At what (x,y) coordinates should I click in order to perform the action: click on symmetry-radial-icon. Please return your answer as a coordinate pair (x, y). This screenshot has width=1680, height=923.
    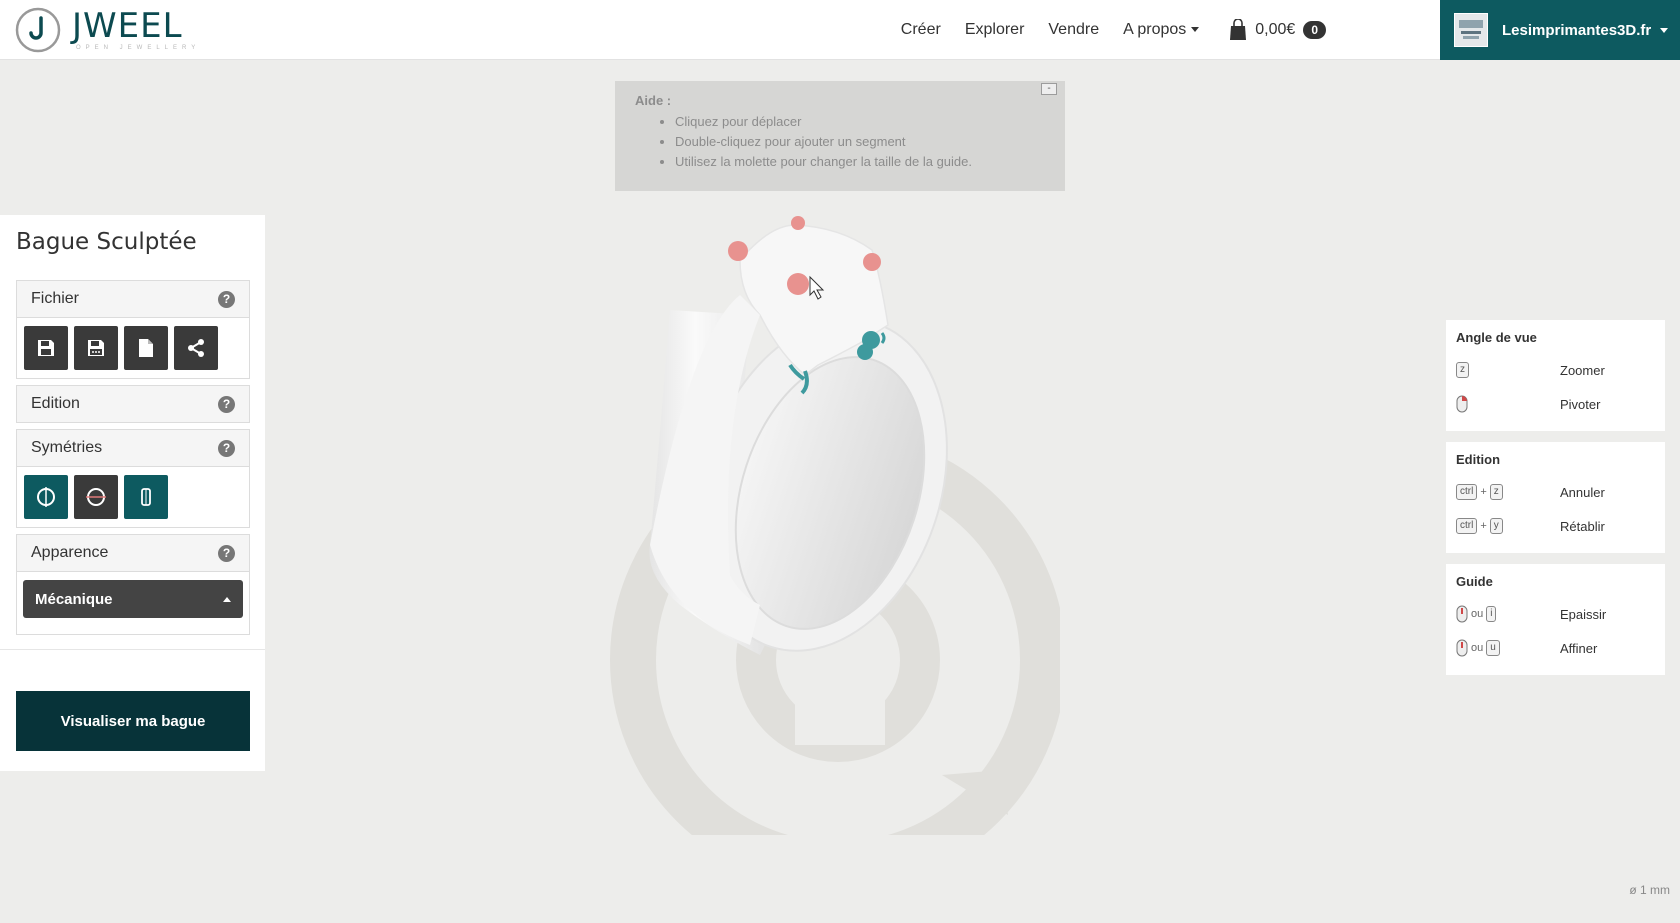
    Looking at the image, I should click on (146, 497).